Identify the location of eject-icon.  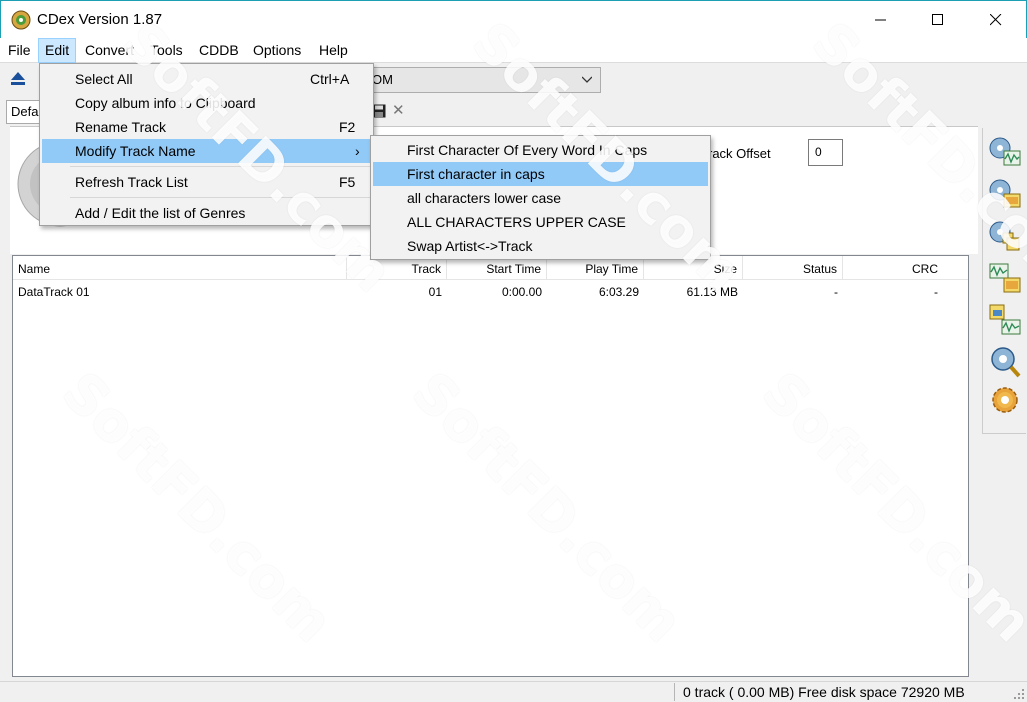
(18, 78).